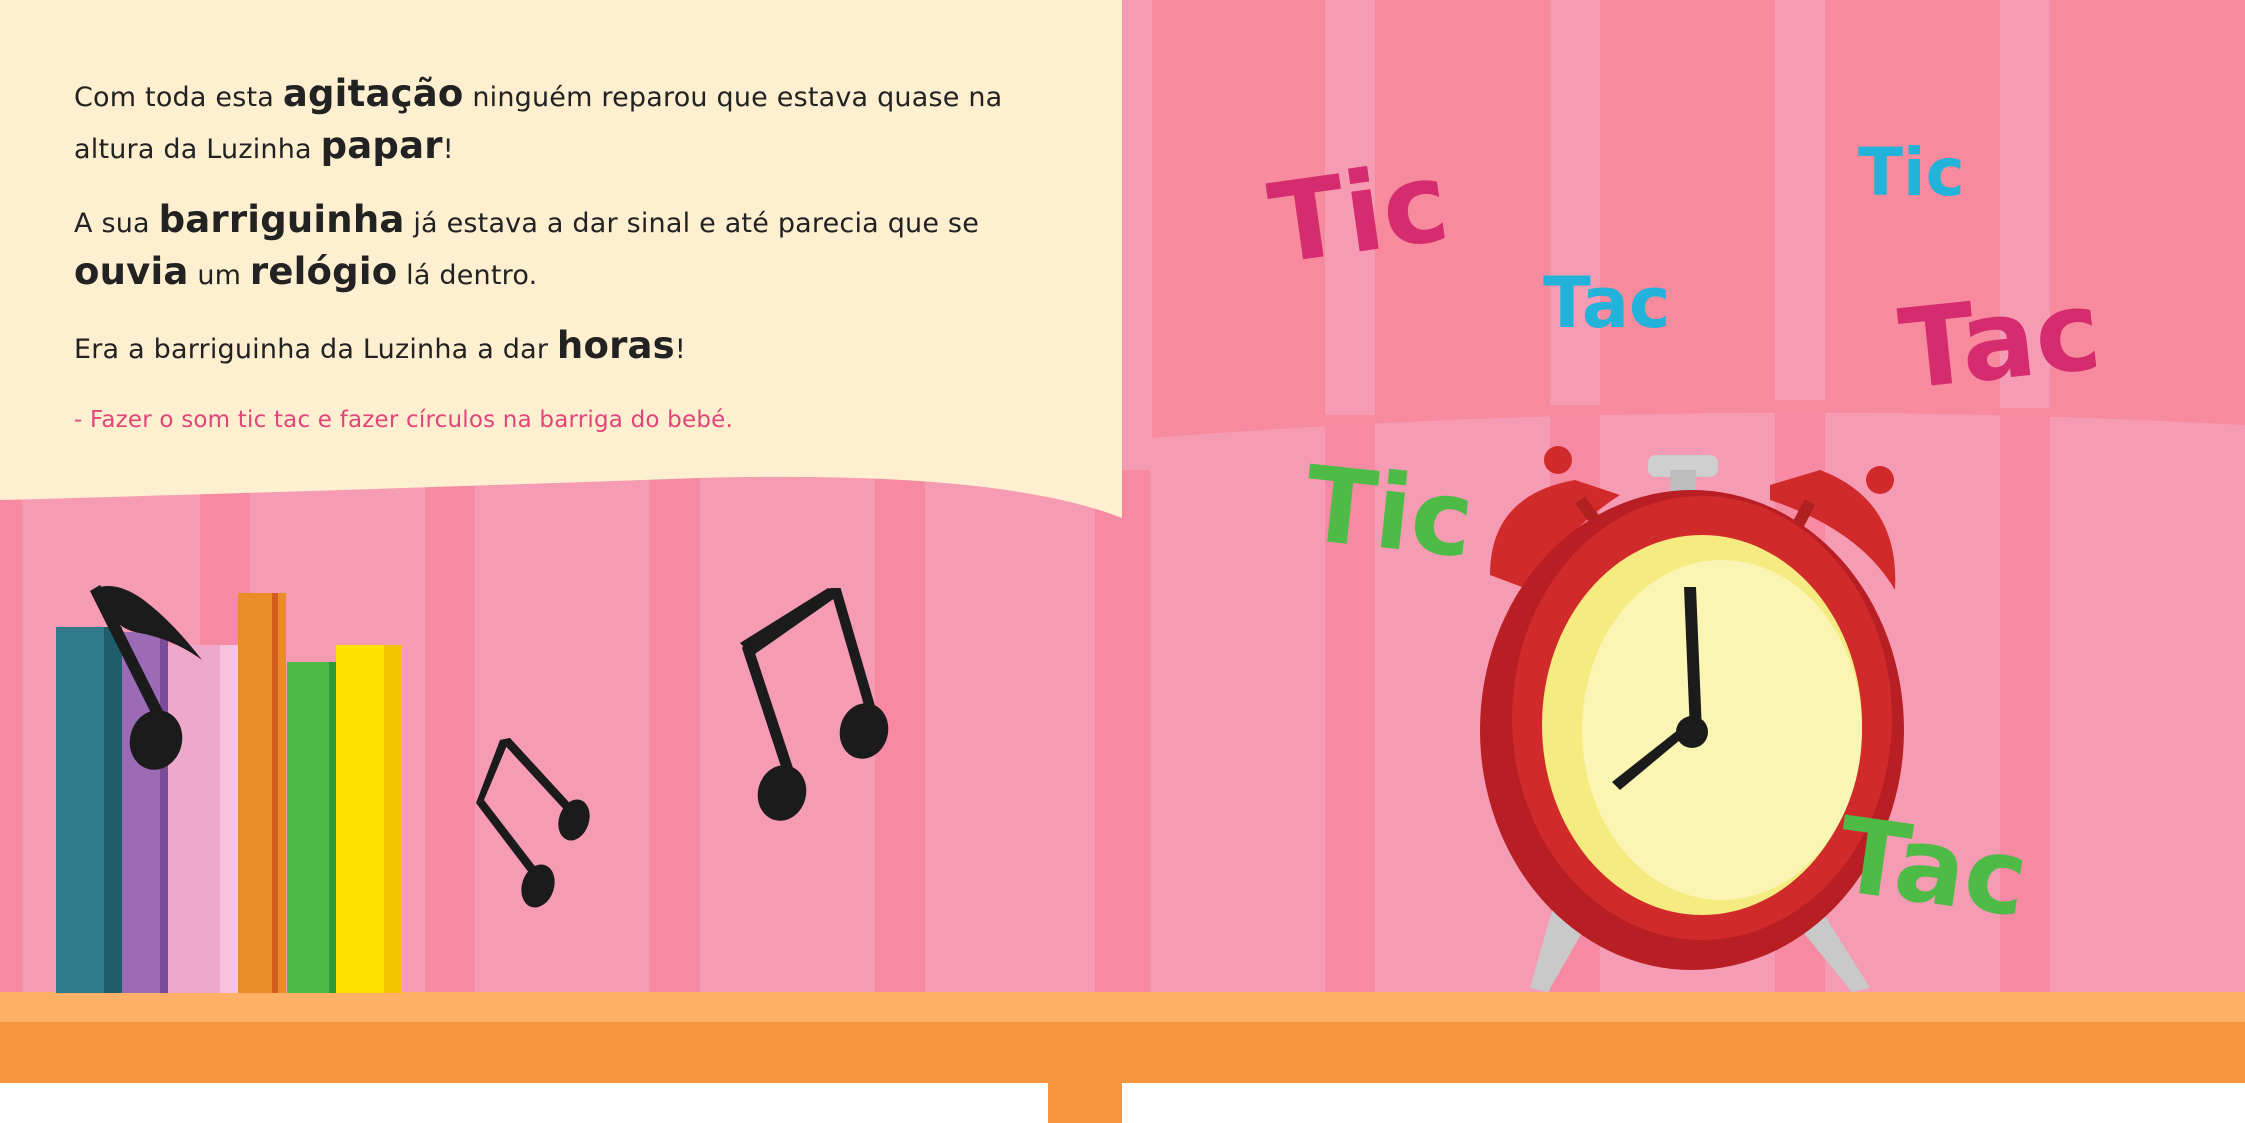  I want to click on story-text-span: A sua, so click(116, 223).